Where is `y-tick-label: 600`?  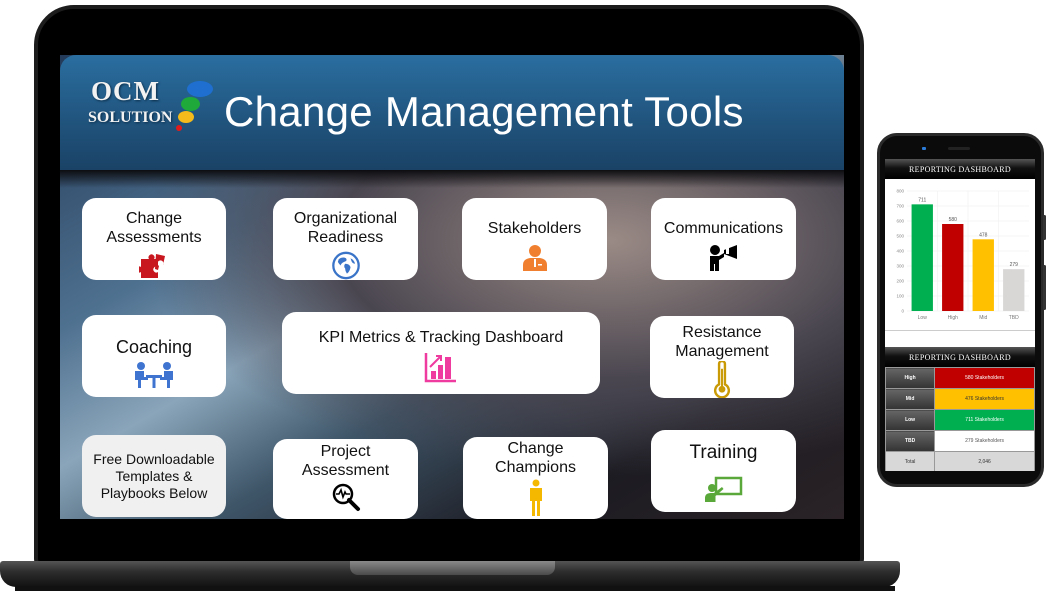 y-tick-label: 600 is located at coordinates (900, 221).